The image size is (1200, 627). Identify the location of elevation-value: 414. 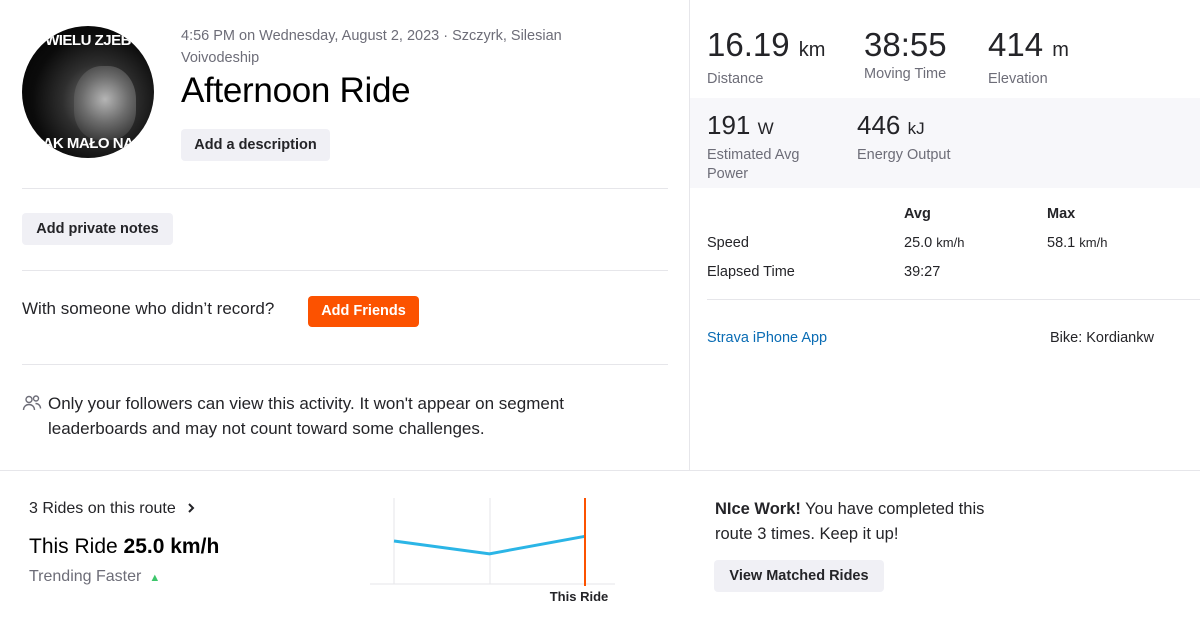
(1016, 44).